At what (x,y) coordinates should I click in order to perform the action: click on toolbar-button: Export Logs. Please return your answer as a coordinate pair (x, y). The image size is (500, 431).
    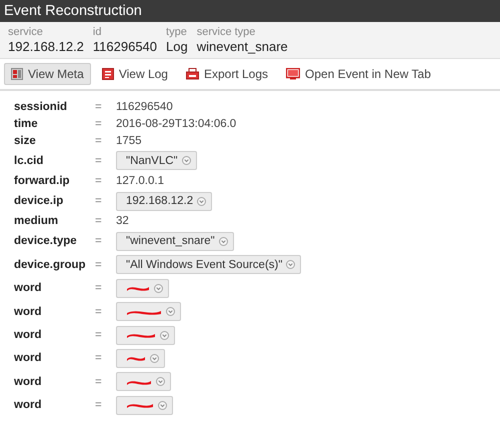
    Looking at the image, I should click on (227, 74).